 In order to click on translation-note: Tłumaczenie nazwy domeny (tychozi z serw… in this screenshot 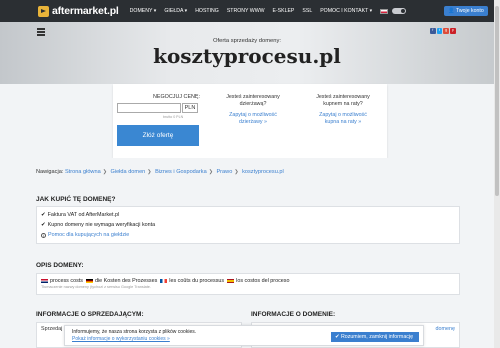, I will do `click(96, 287)`.